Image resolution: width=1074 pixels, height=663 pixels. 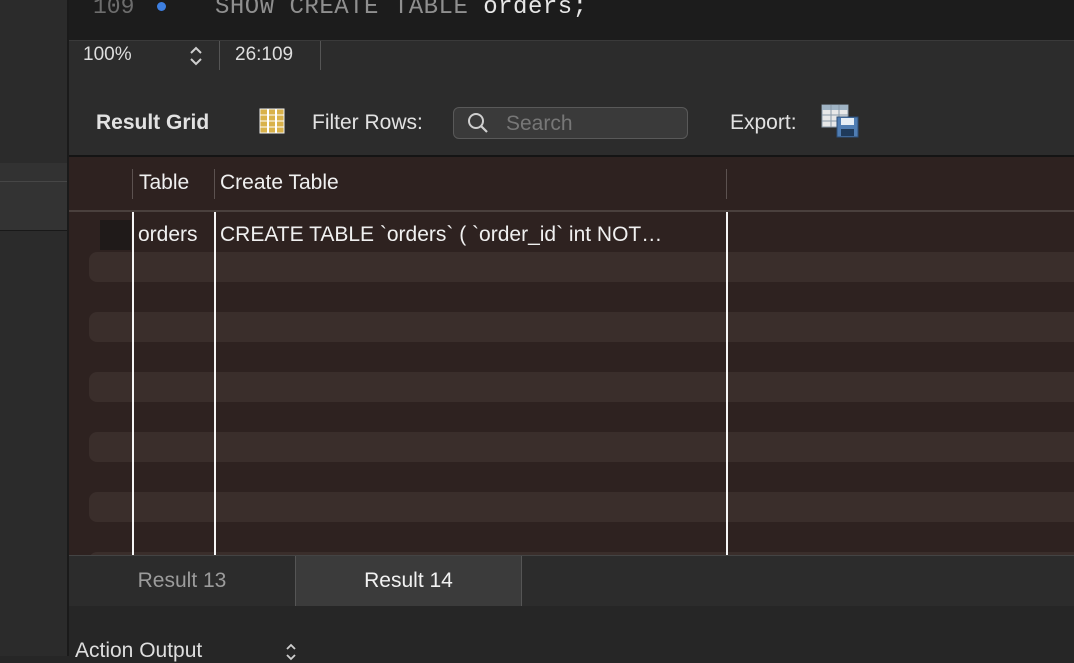 I want to click on sql-statement: SHOW CREATE TABLE orders;, so click(x=401, y=10).